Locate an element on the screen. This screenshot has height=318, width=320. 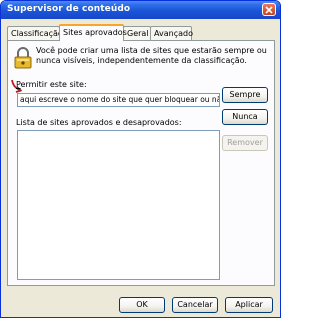
tab-avancado: Avançado is located at coordinates (171, 33).